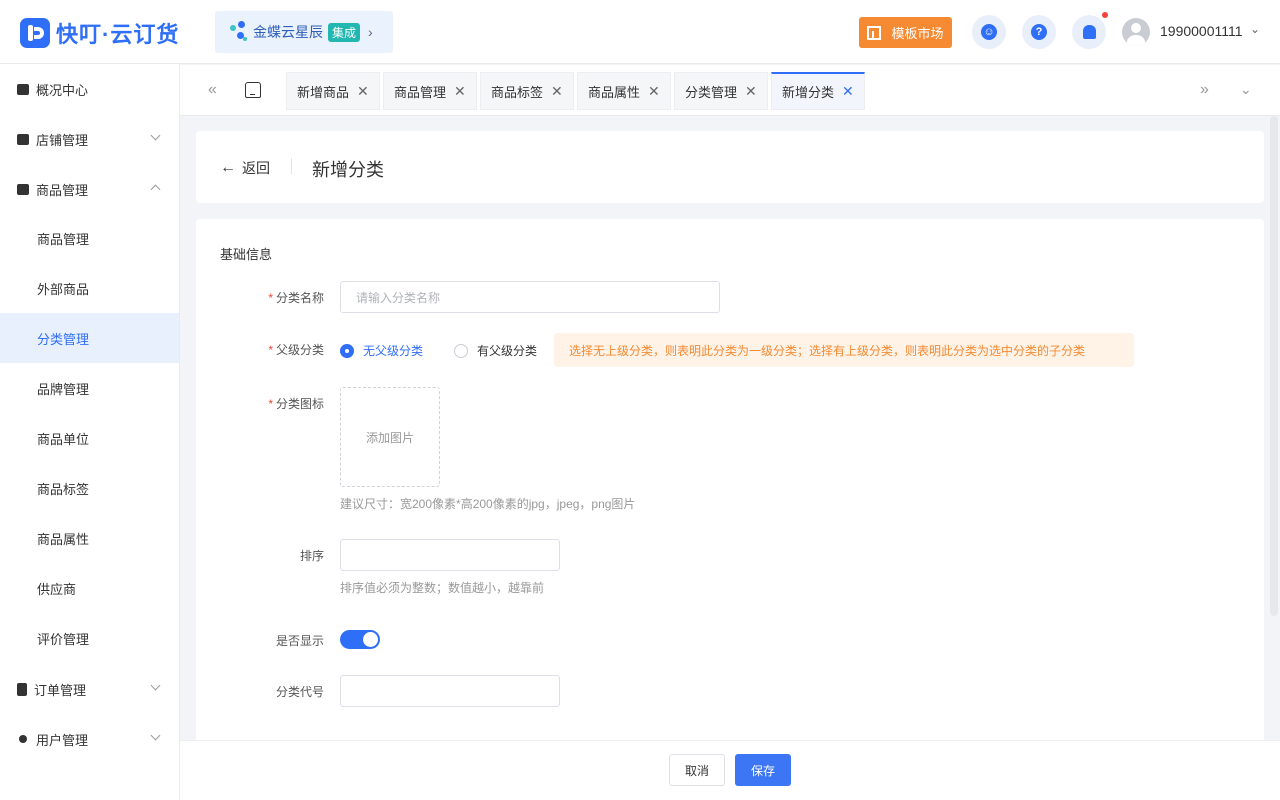  Describe the element at coordinates (89, 588) in the screenshot. I see `sidebar-item-supplier: 供应商` at that location.